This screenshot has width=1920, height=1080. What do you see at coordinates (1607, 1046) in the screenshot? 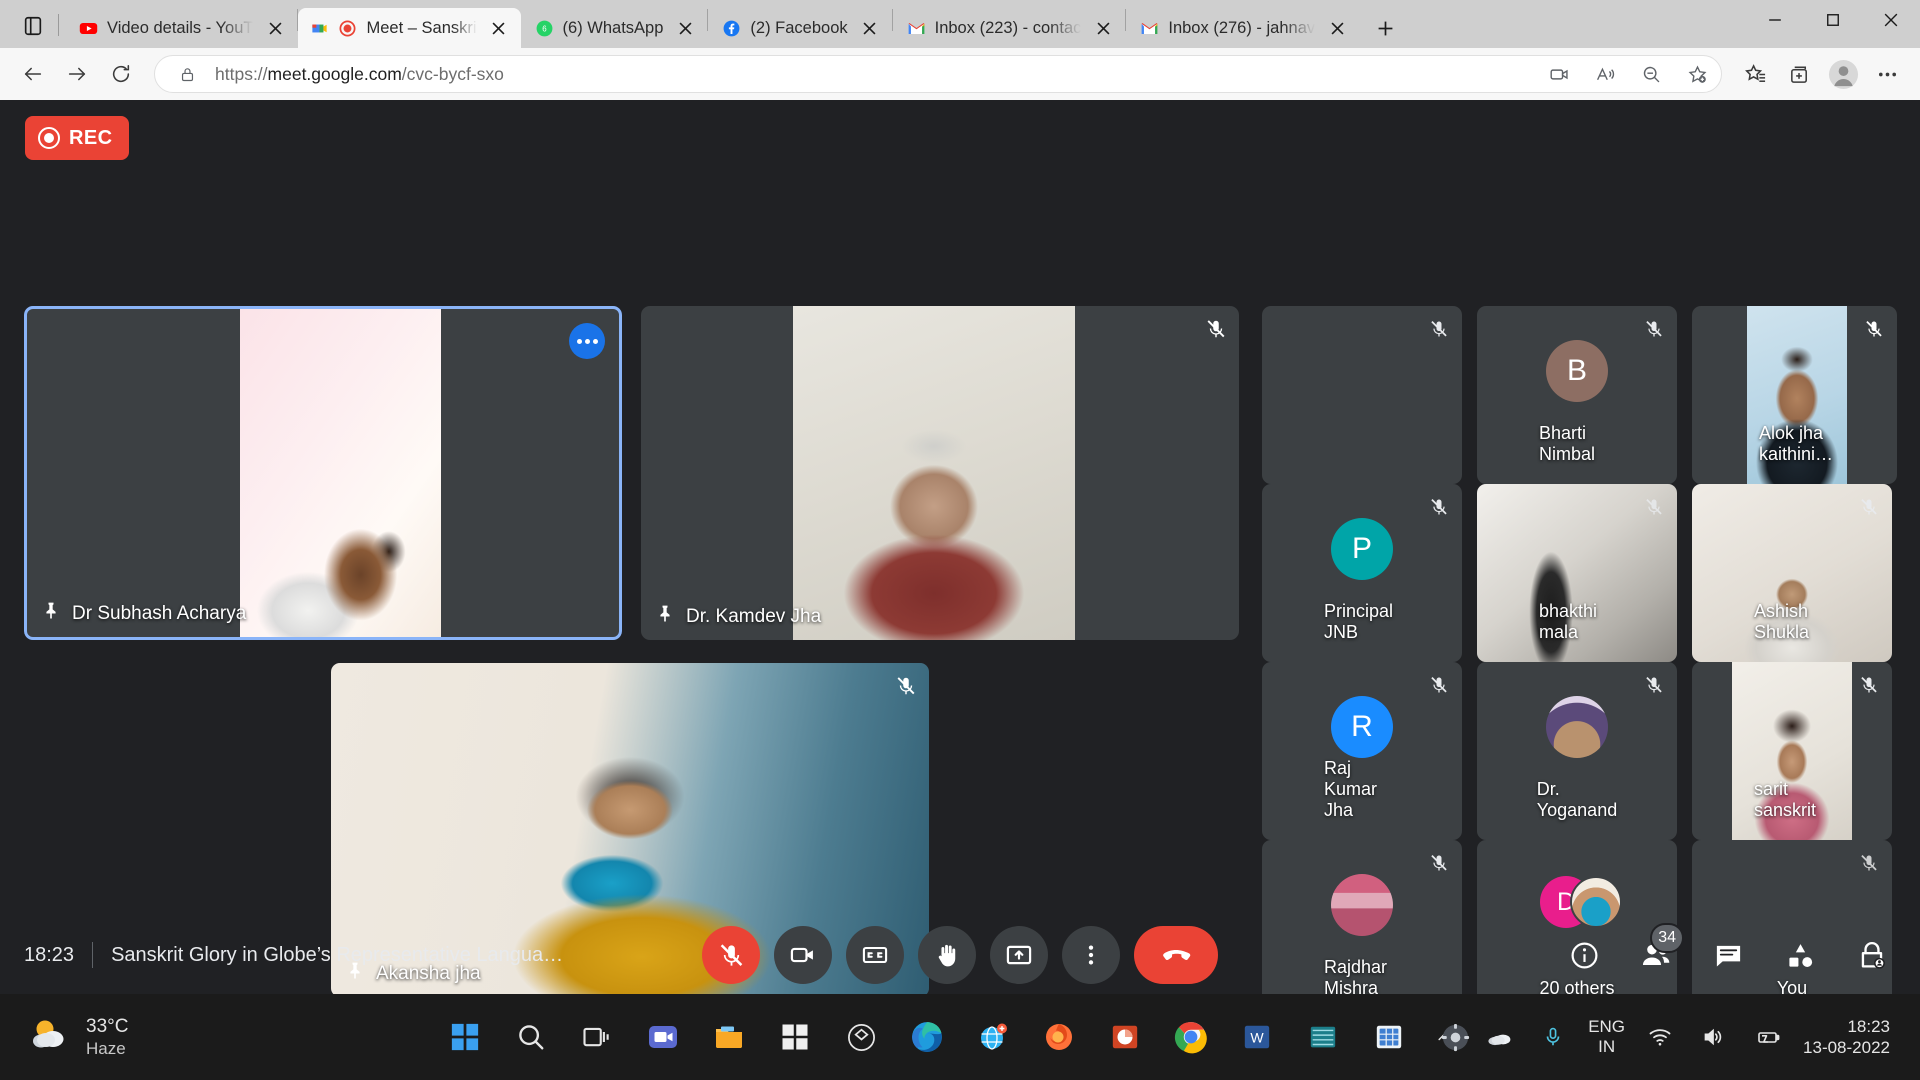
I see `language-region: IN` at bounding box center [1607, 1046].